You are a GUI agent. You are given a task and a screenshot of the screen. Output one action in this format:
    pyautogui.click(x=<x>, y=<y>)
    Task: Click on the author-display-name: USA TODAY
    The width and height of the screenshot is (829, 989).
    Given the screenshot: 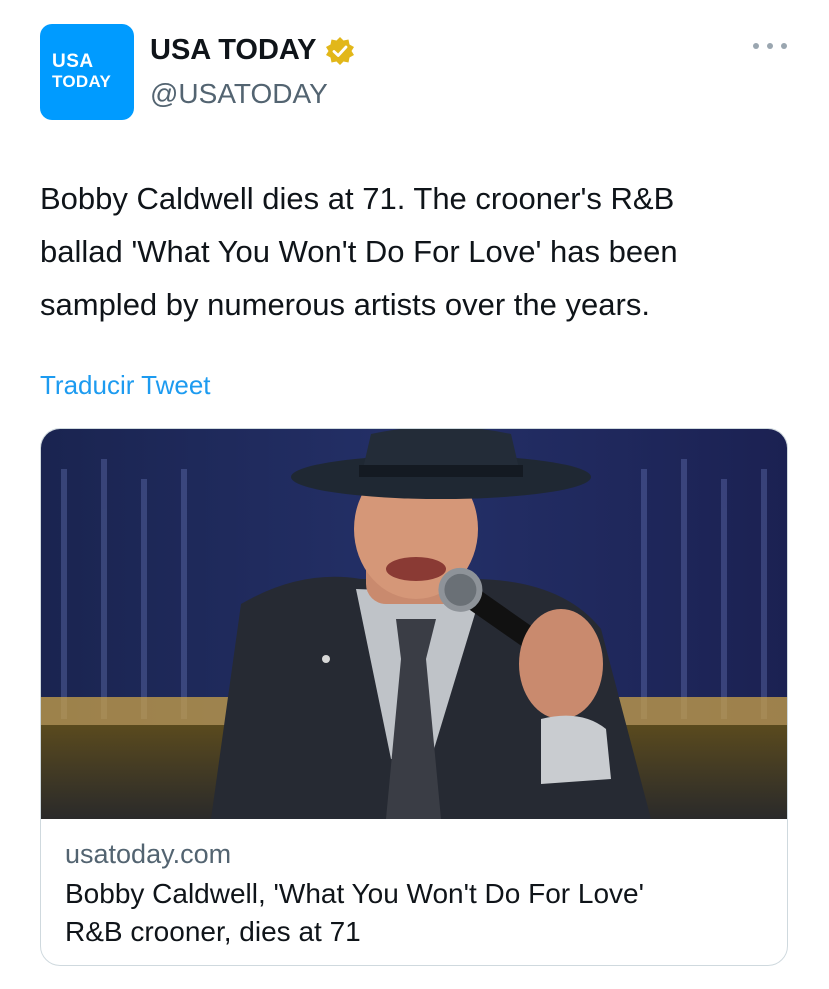 What is the action you would take?
    pyautogui.click(x=233, y=50)
    